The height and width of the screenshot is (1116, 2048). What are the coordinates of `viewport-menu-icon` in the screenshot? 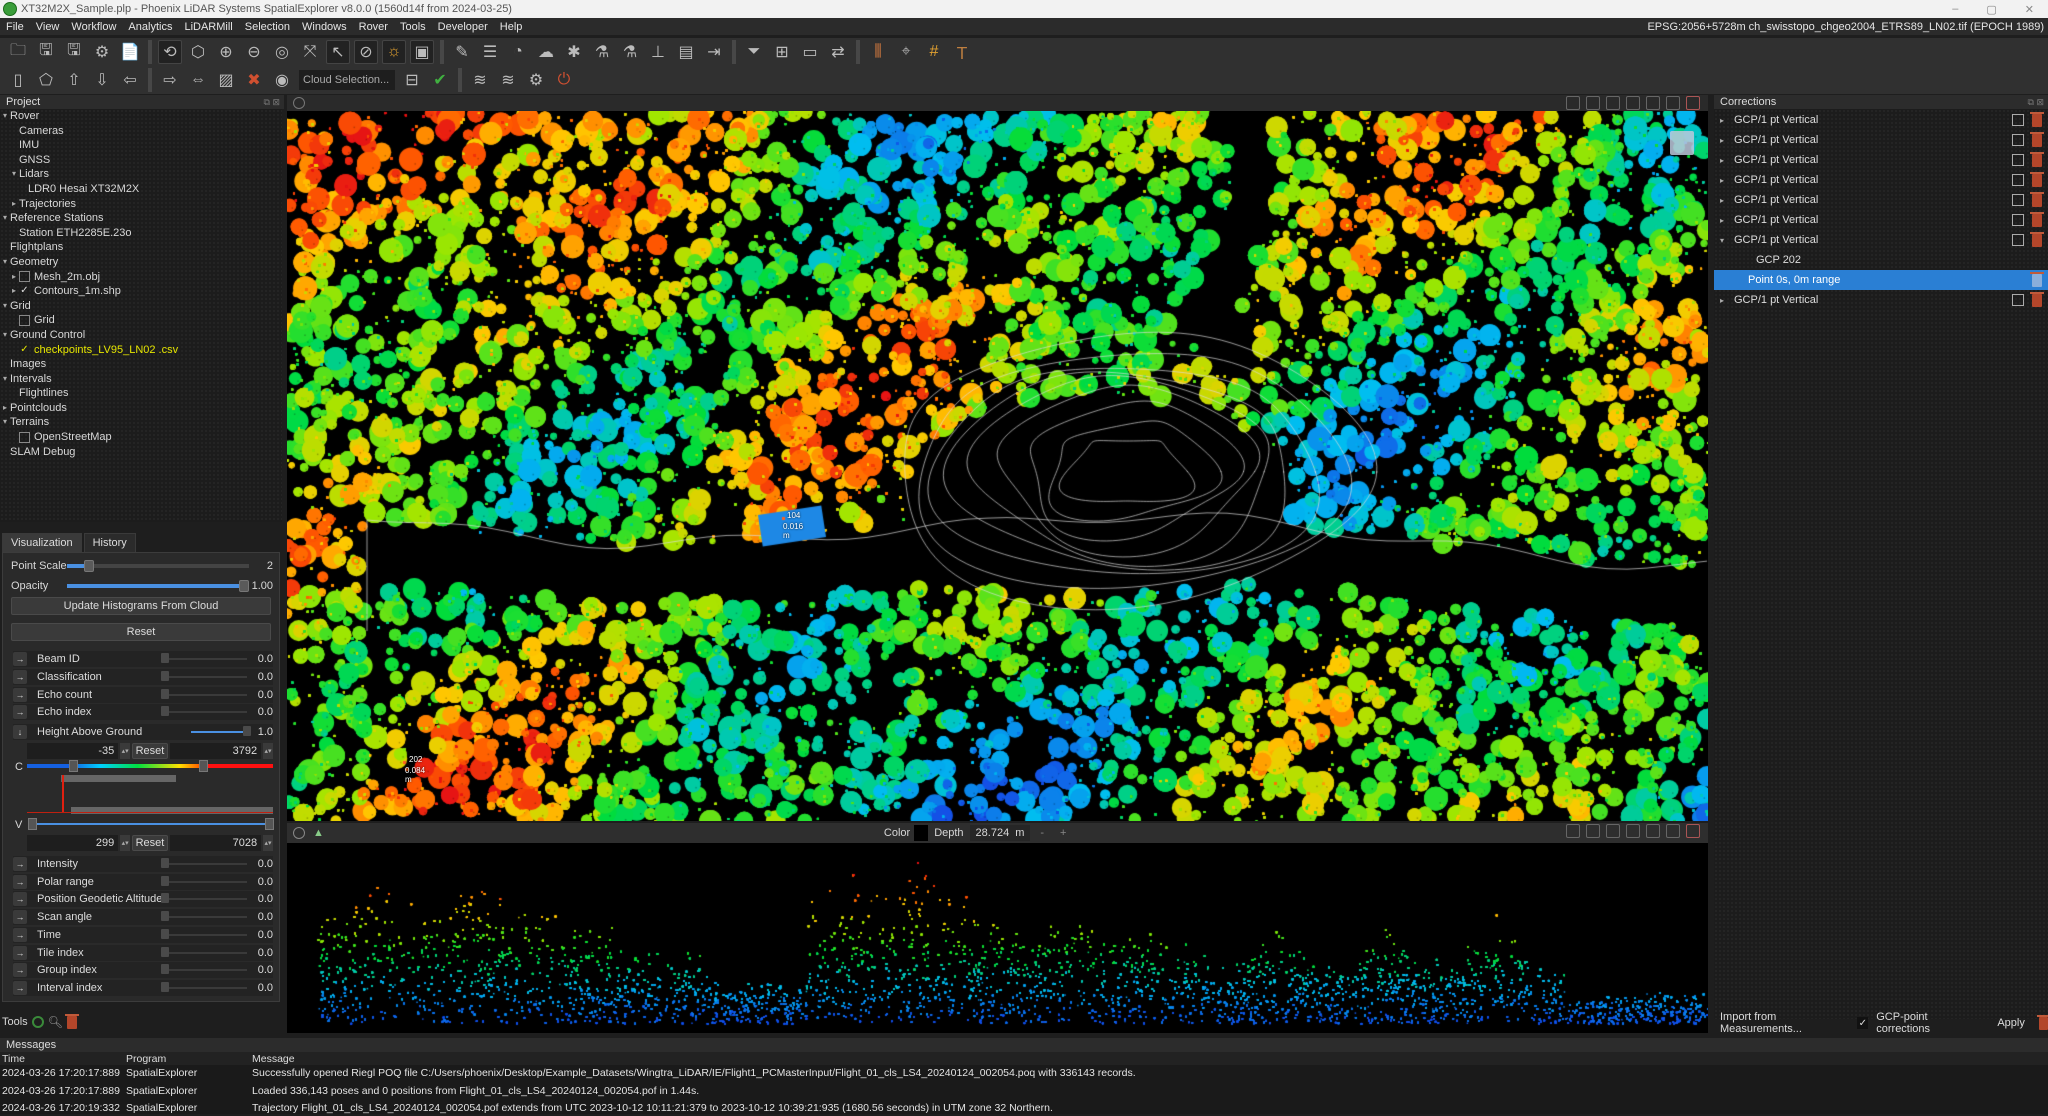 It's located at (299, 103).